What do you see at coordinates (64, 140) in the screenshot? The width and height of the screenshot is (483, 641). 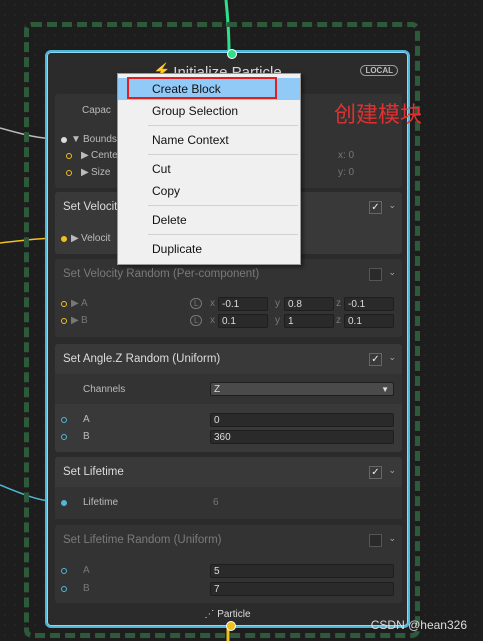 I see `bounds-port` at bounding box center [64, 140].